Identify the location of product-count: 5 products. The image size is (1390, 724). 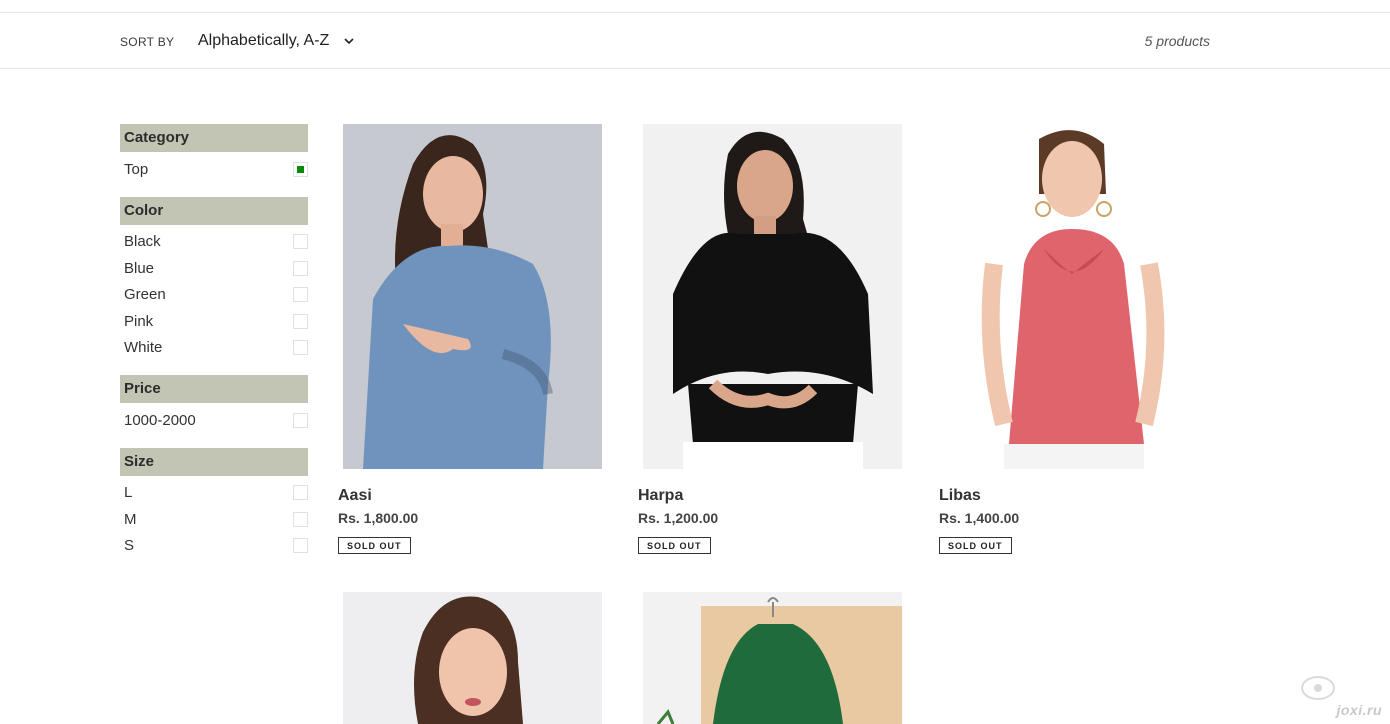
(1177, 41).